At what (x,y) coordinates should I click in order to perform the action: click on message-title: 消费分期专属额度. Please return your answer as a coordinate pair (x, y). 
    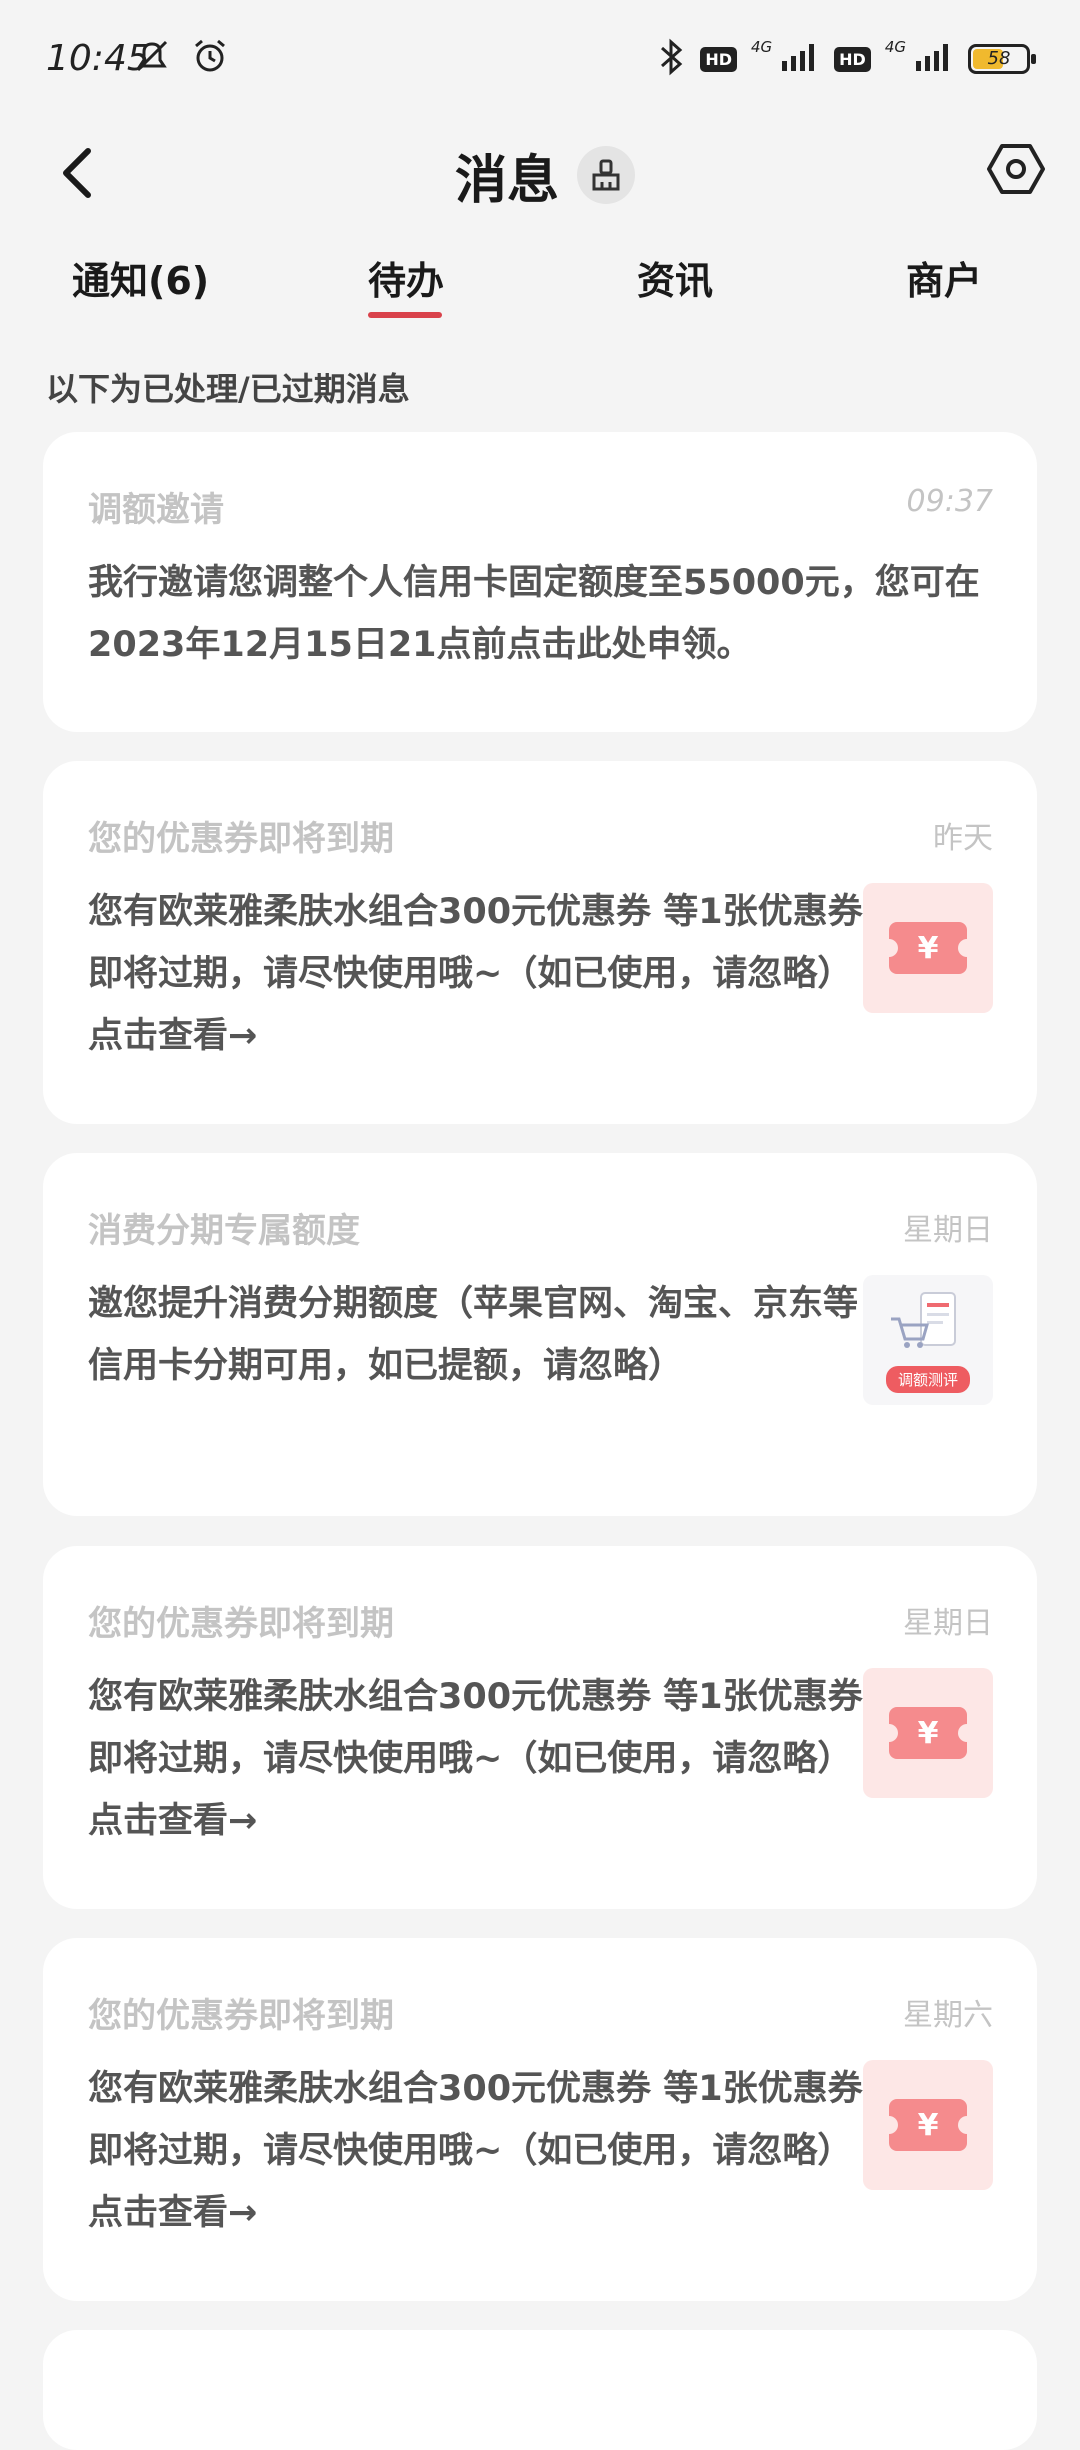
    Looking at the image, I should click on (224, 1231).